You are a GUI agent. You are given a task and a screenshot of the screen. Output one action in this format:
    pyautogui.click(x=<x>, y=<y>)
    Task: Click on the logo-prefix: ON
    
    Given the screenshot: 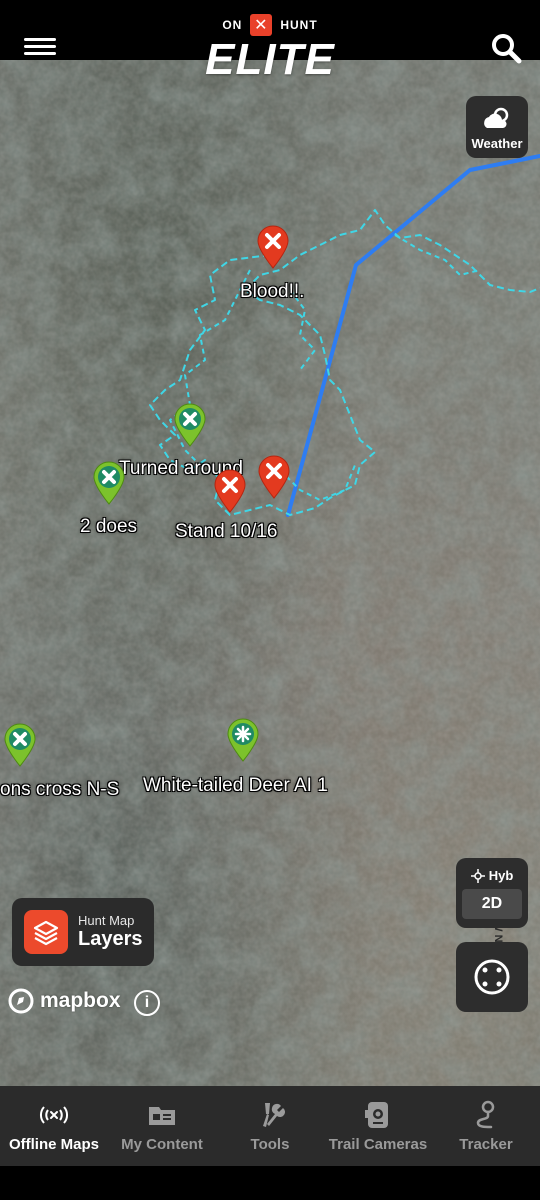 What is the action you would take?
    pyautogui.click(x=232, y=25)
    